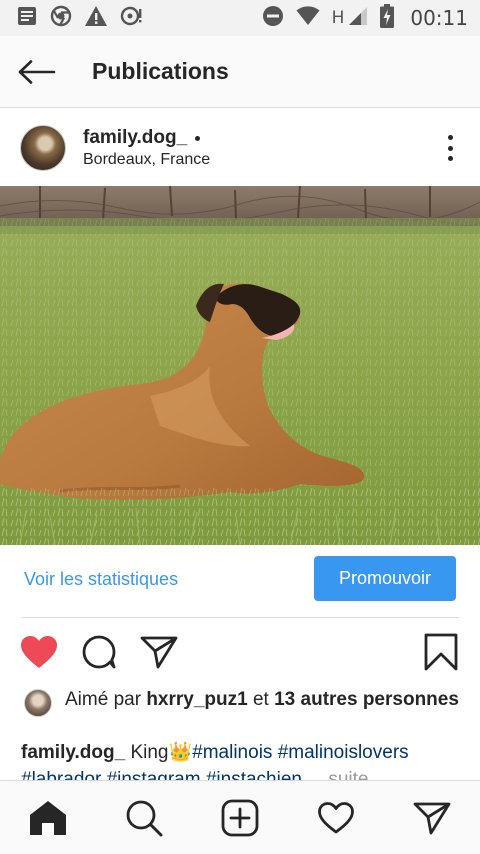 This screenshot has height=854, width=480. Describe the element at coordinates (198, 138) in the screenshot. I see `separator-dot` at that location.